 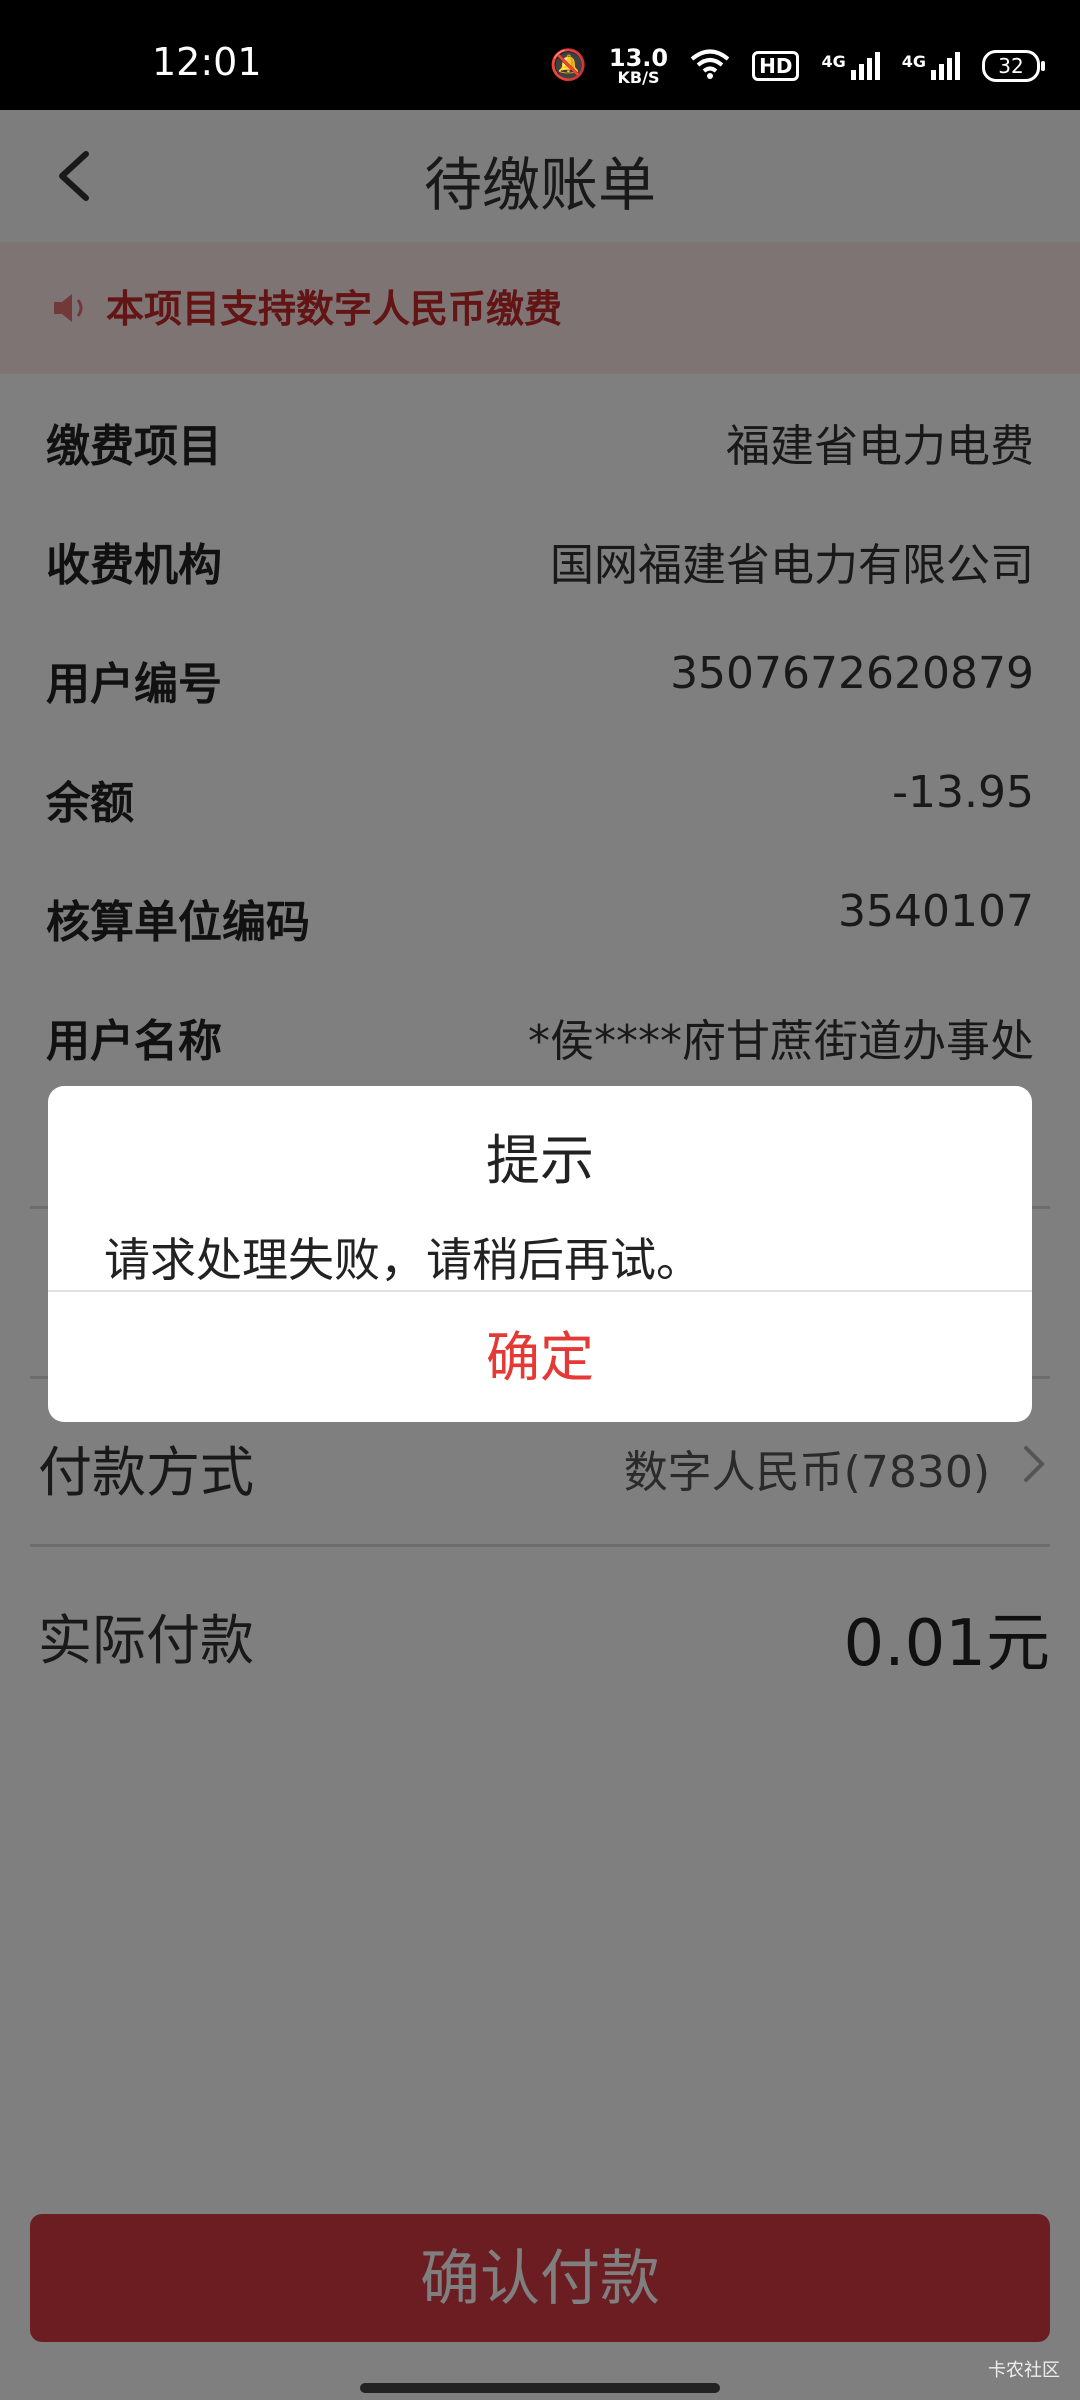 What do you see at coordinates (710, 66) in the screenshot?
I see `wifi-icon` at bounding box center [710, 66].